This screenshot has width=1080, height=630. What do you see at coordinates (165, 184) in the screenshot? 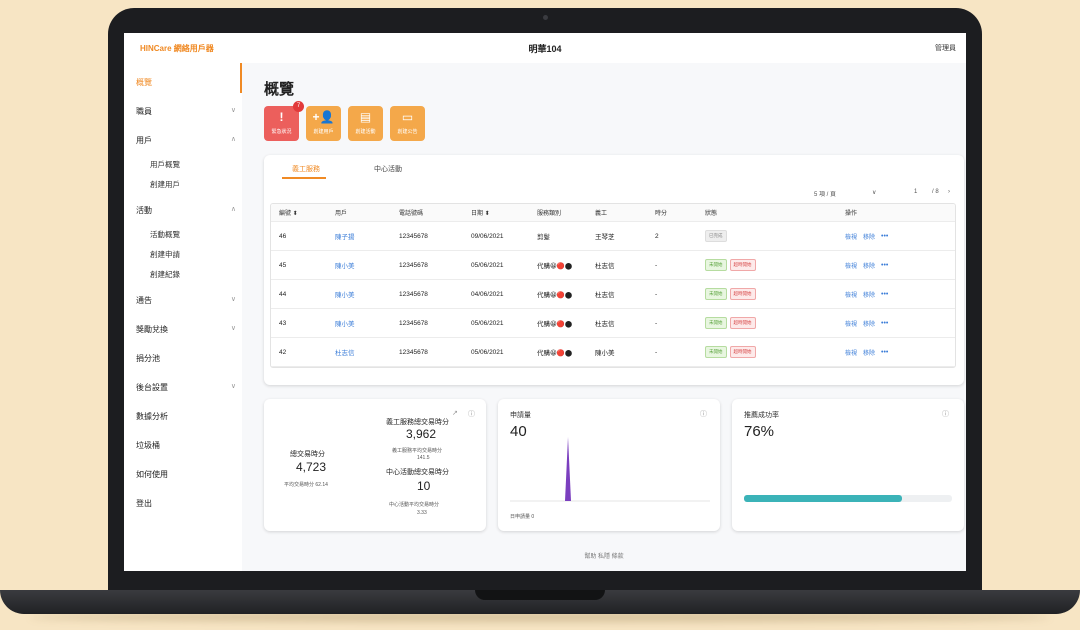
I see `sidebar-item-create-user: 創建用戶` at bounding box center [165, 184].